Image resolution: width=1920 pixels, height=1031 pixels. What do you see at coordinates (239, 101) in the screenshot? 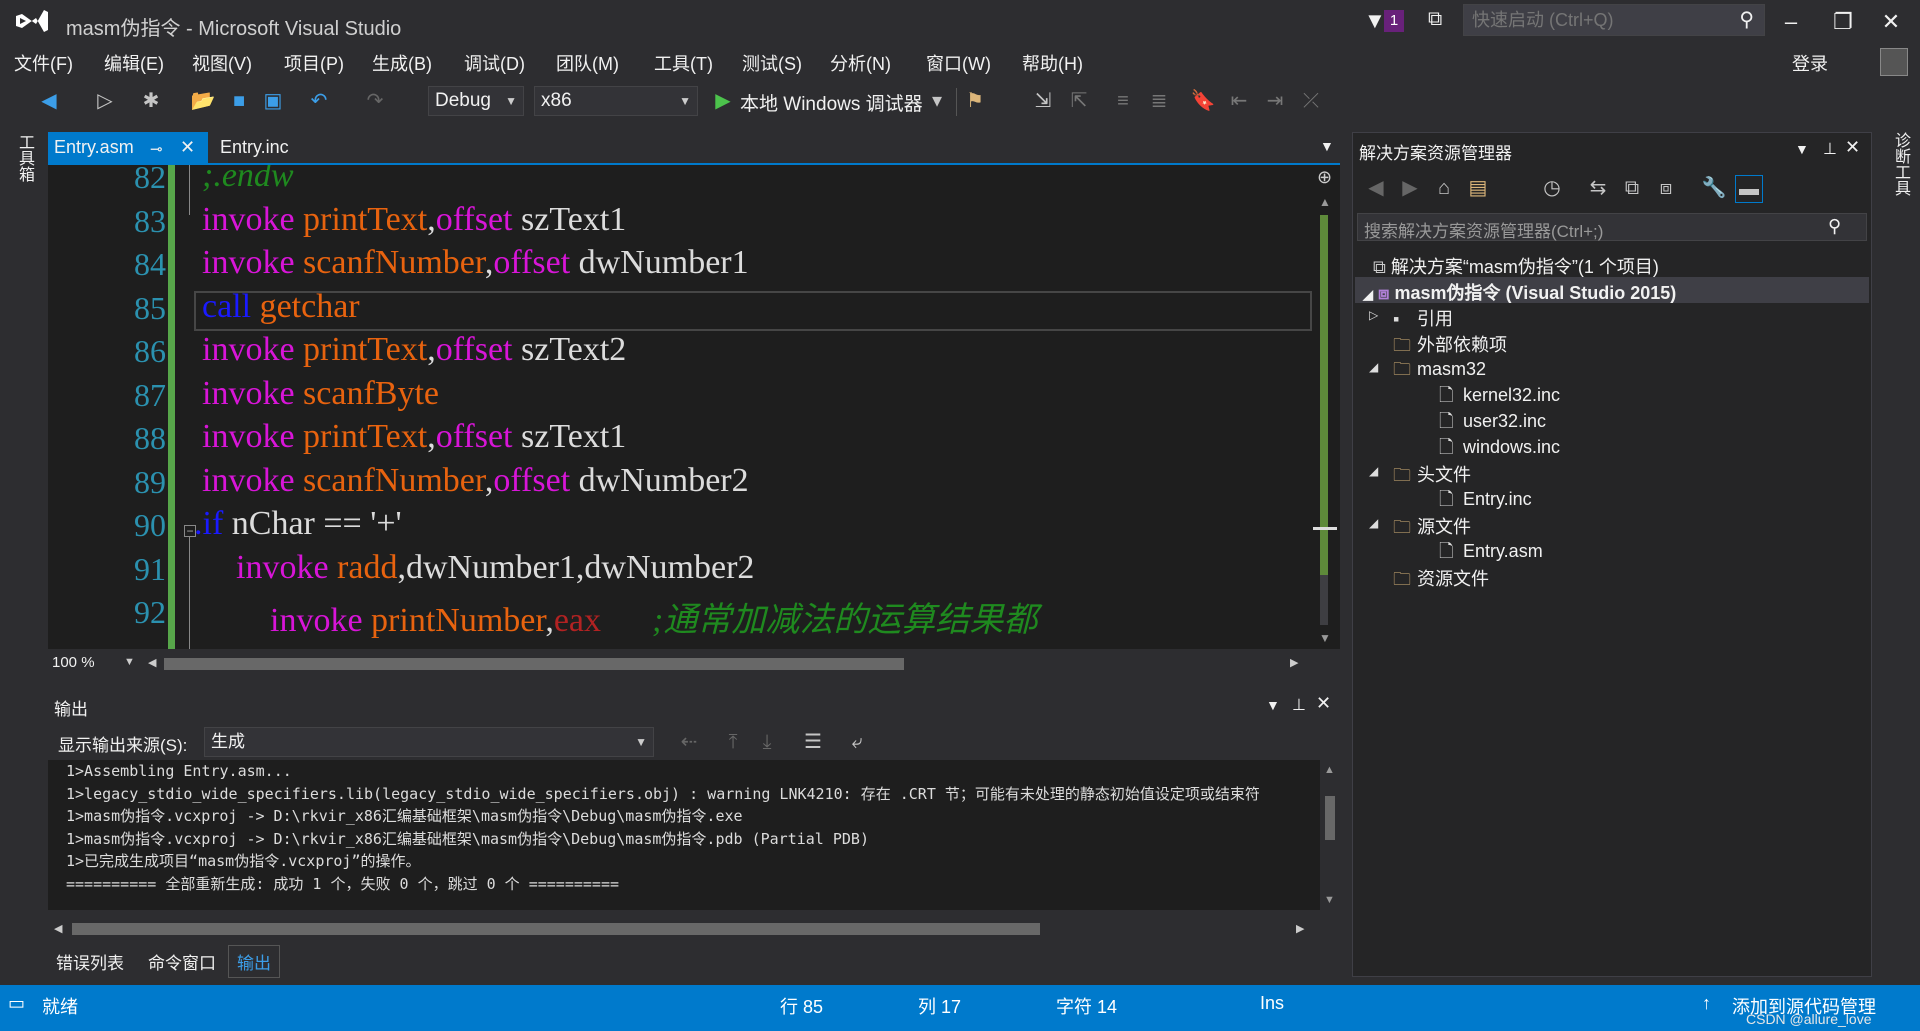
I see `save-icon: ■` at bounding box center [239, 101].